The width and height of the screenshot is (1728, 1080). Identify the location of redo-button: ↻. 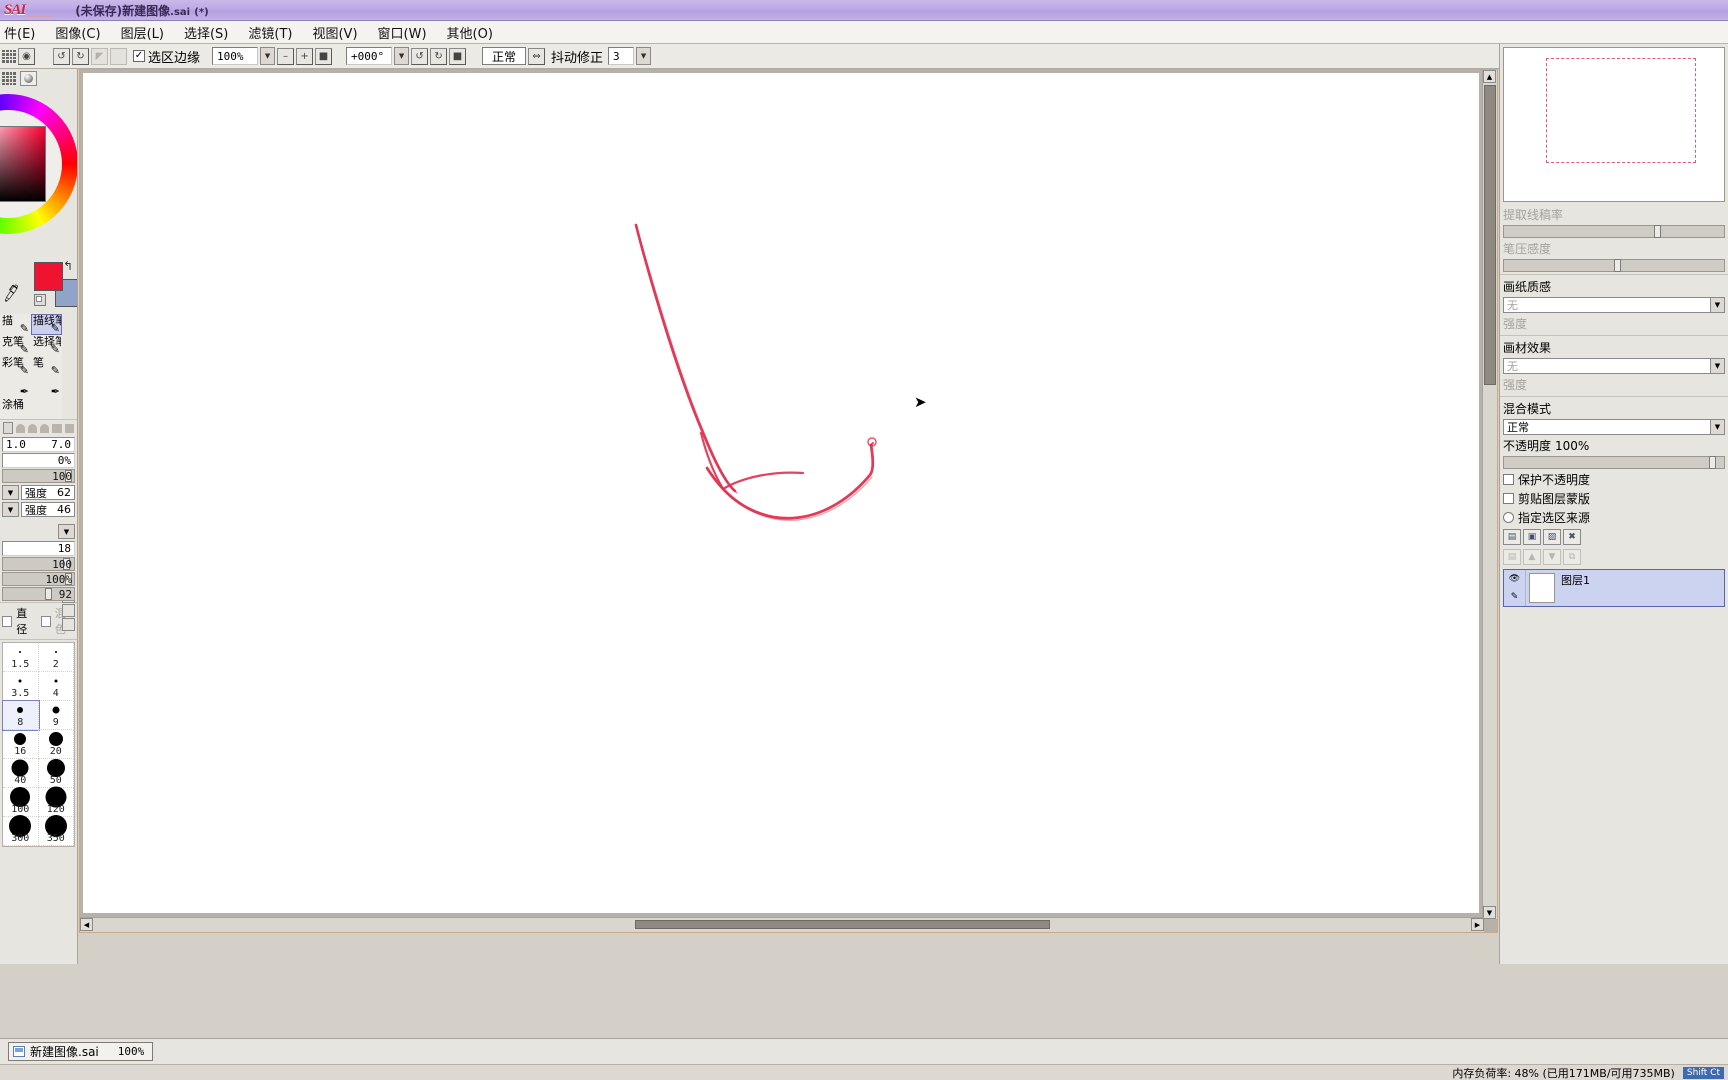
(80, 56).